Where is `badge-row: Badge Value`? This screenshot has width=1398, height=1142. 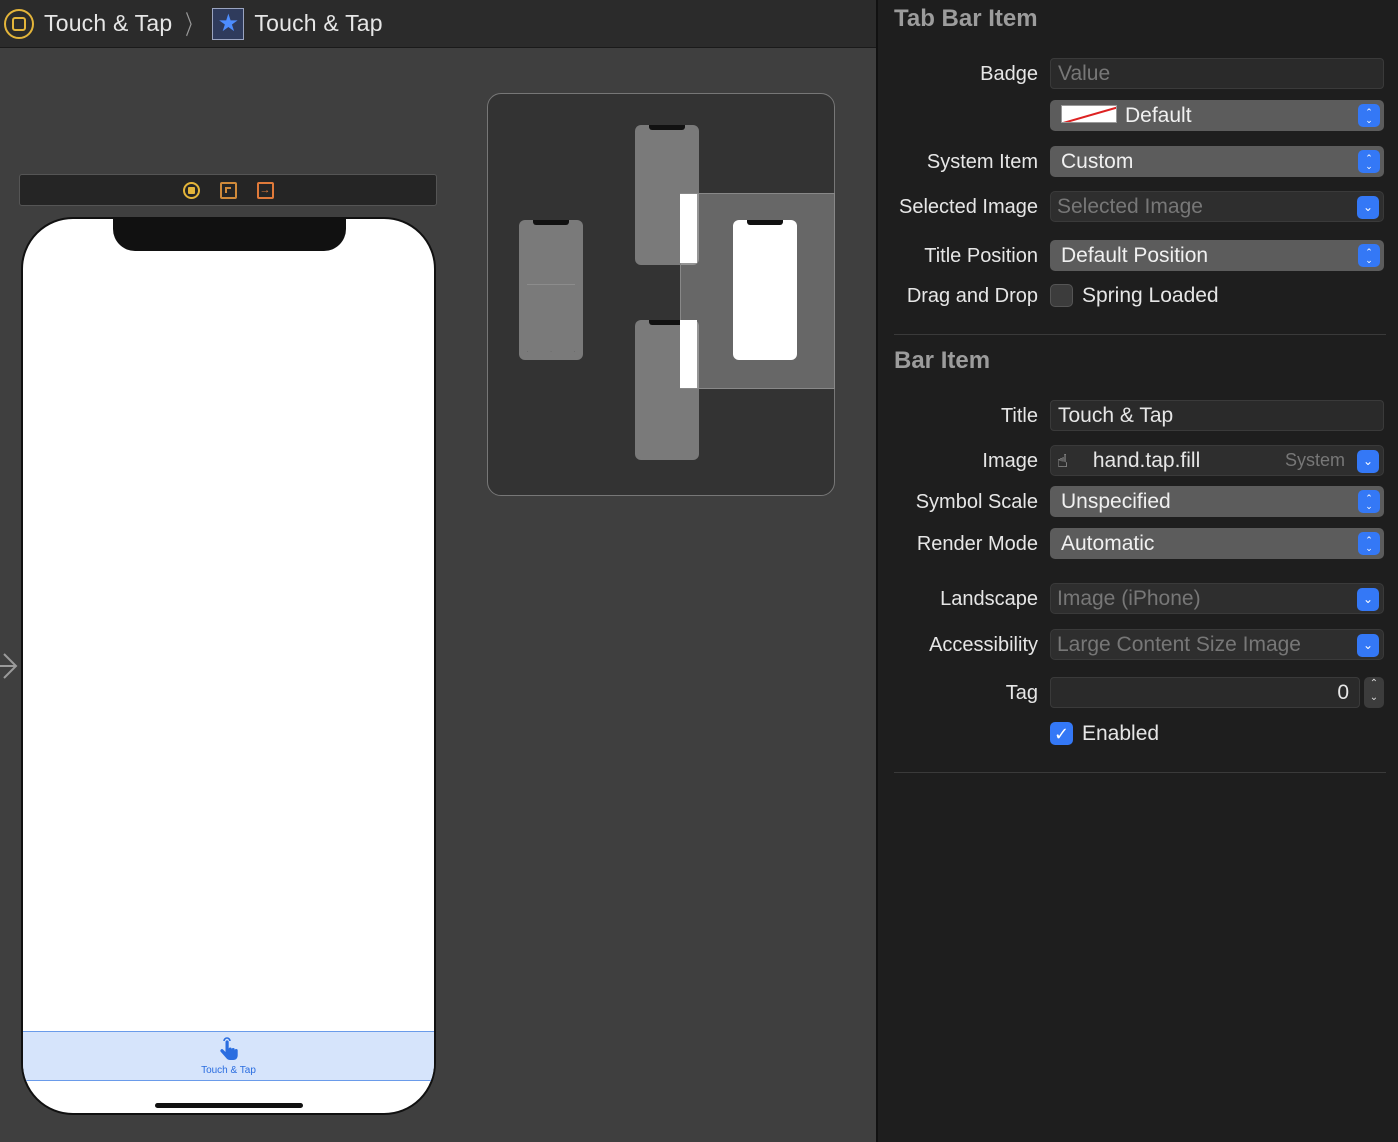 badge-row: Badge Value is located at coordinates (1138, 74).